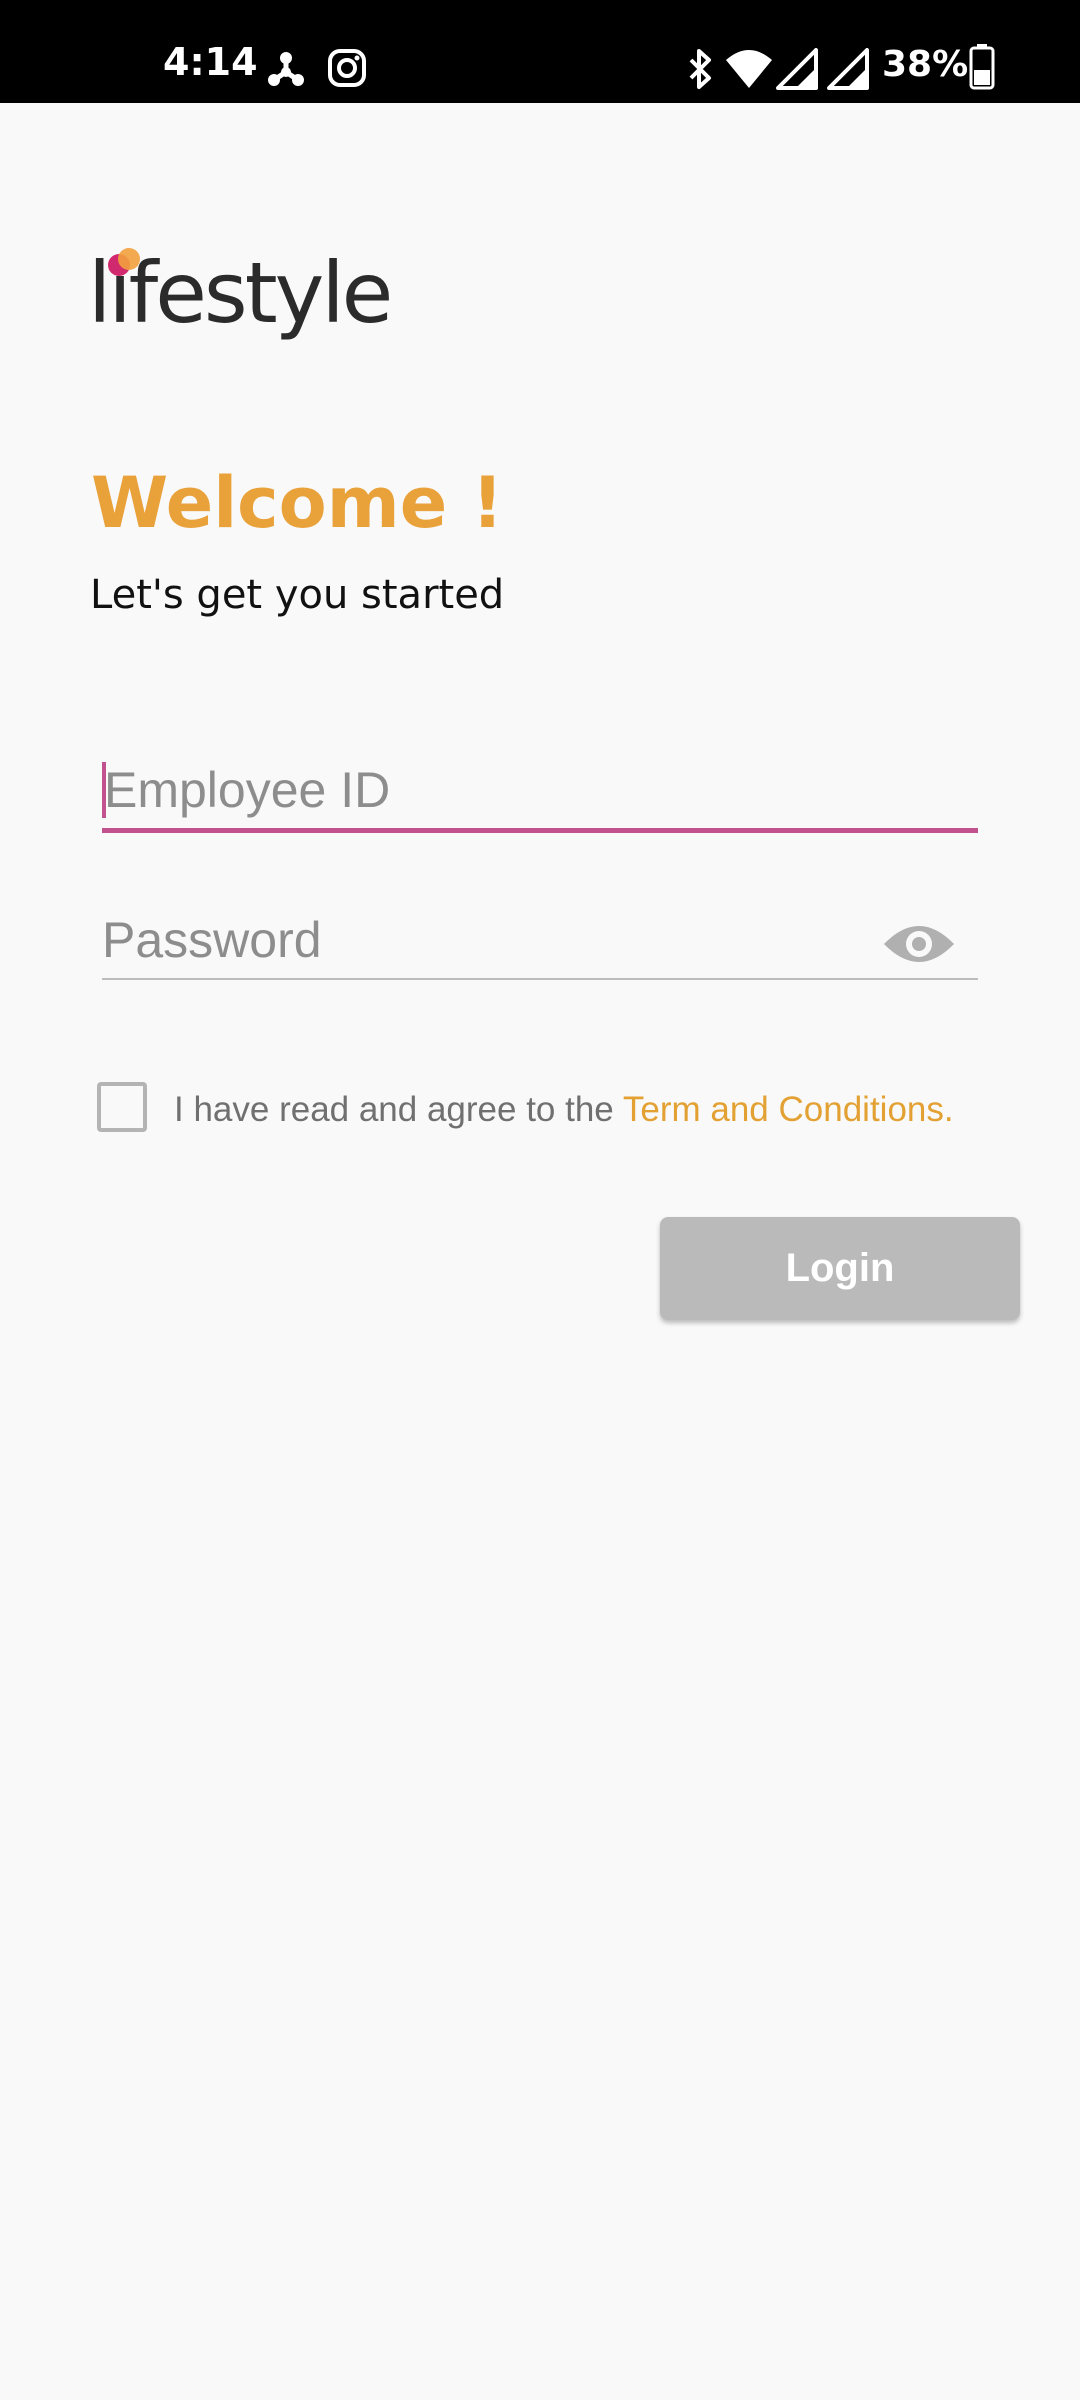 Image resolution: width=1080 pixels, height=2400 pixels. I want to click on agree-text: I have read and agree to the, so click(398, 1109).